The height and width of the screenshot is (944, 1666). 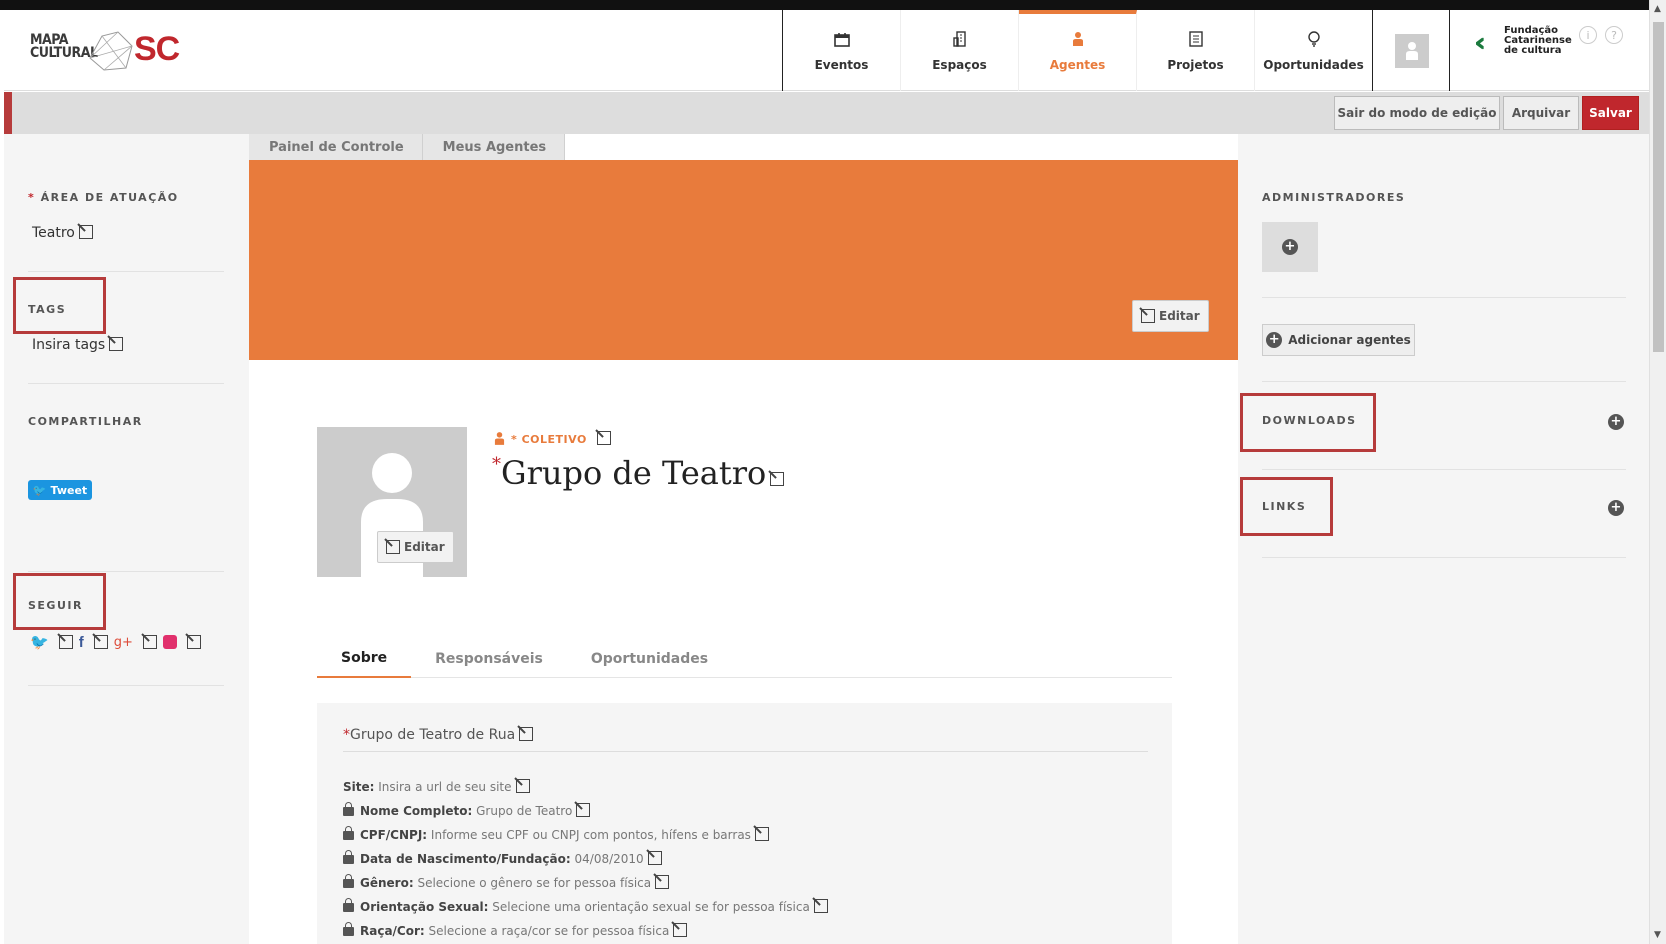 What do you see at coordinates (1195, 65) in the screenshot?
I see `nav-label: Projetos` at bounding box center [1195, 65].